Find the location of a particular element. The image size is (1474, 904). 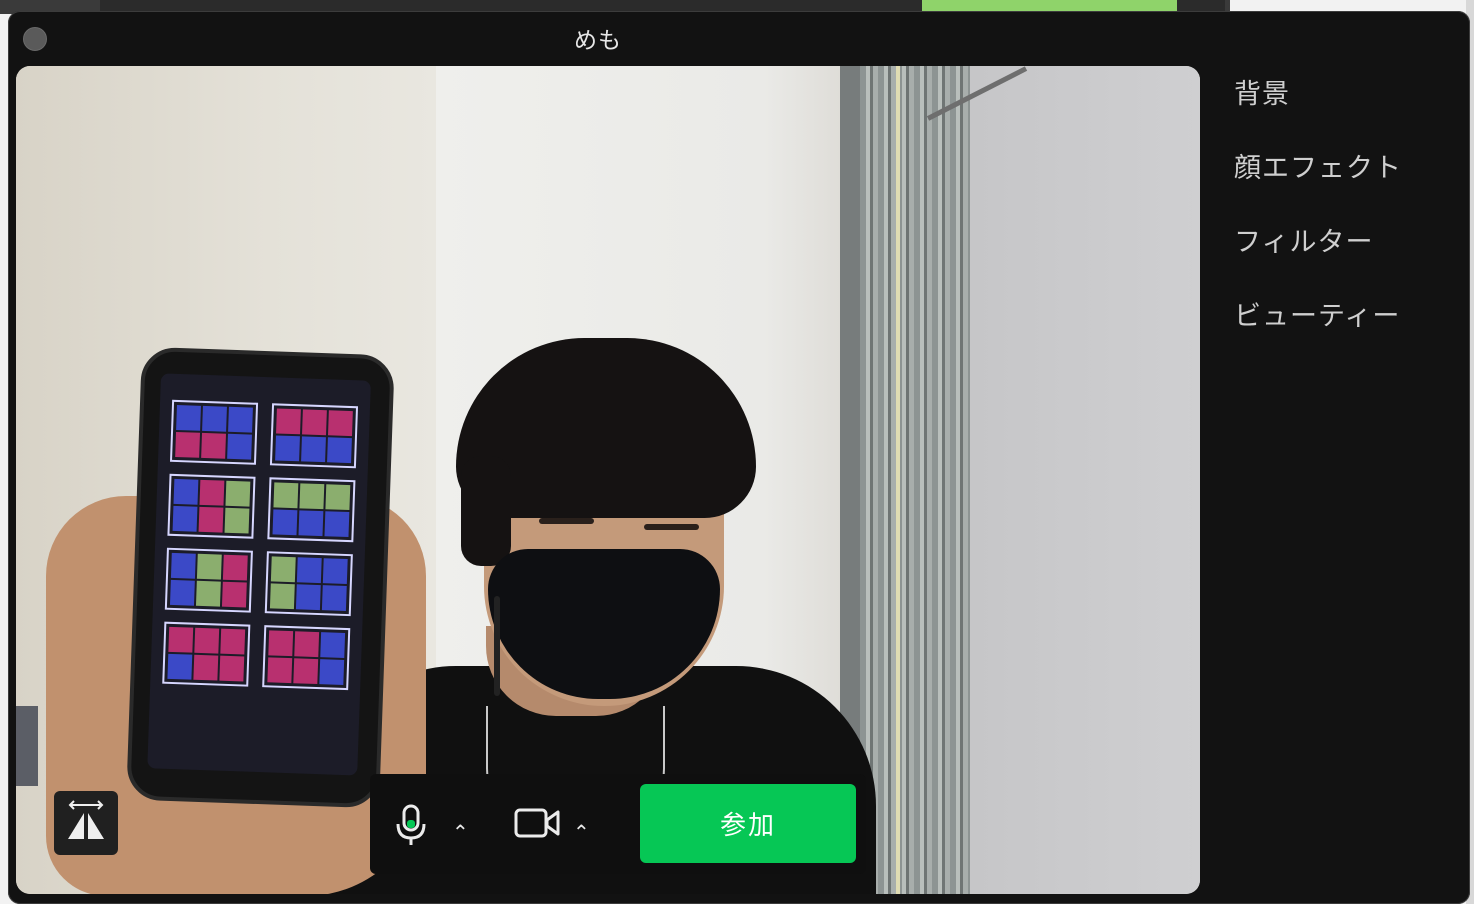

effects-menu: 背景 顔エフェクト フィルター ビューティー is located at coordinates (1349, 223).